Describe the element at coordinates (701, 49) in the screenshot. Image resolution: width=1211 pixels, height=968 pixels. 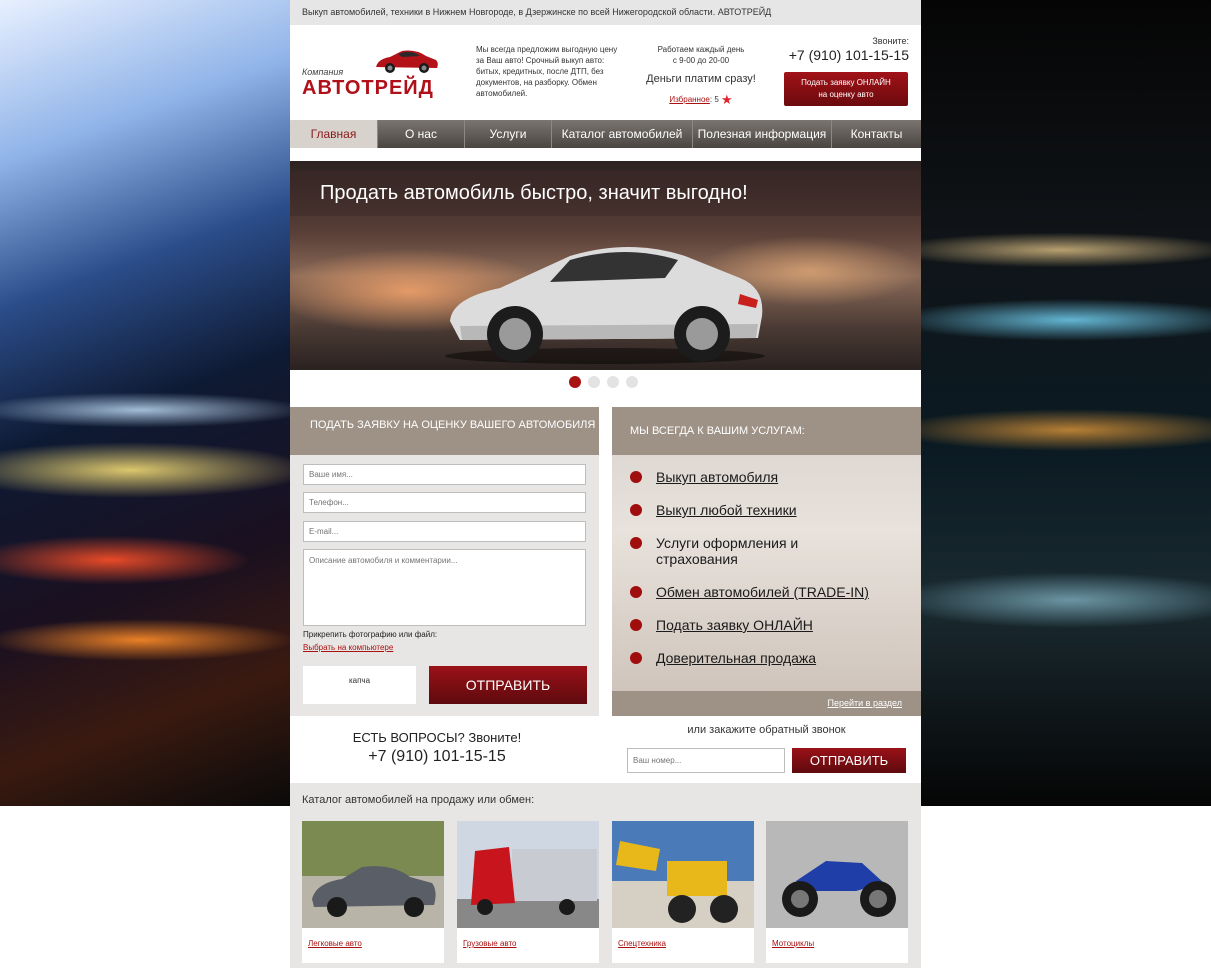
I see `hours-line-1: Работаем каждый день` at that location.